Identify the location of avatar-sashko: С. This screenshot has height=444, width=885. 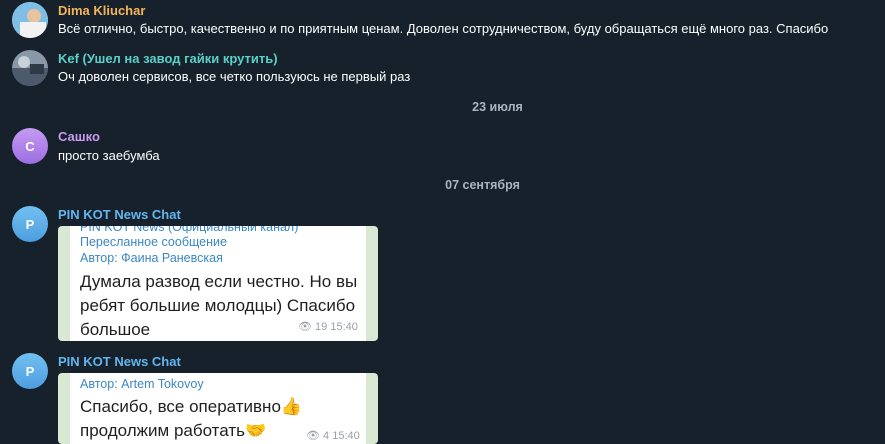
(30, 146).